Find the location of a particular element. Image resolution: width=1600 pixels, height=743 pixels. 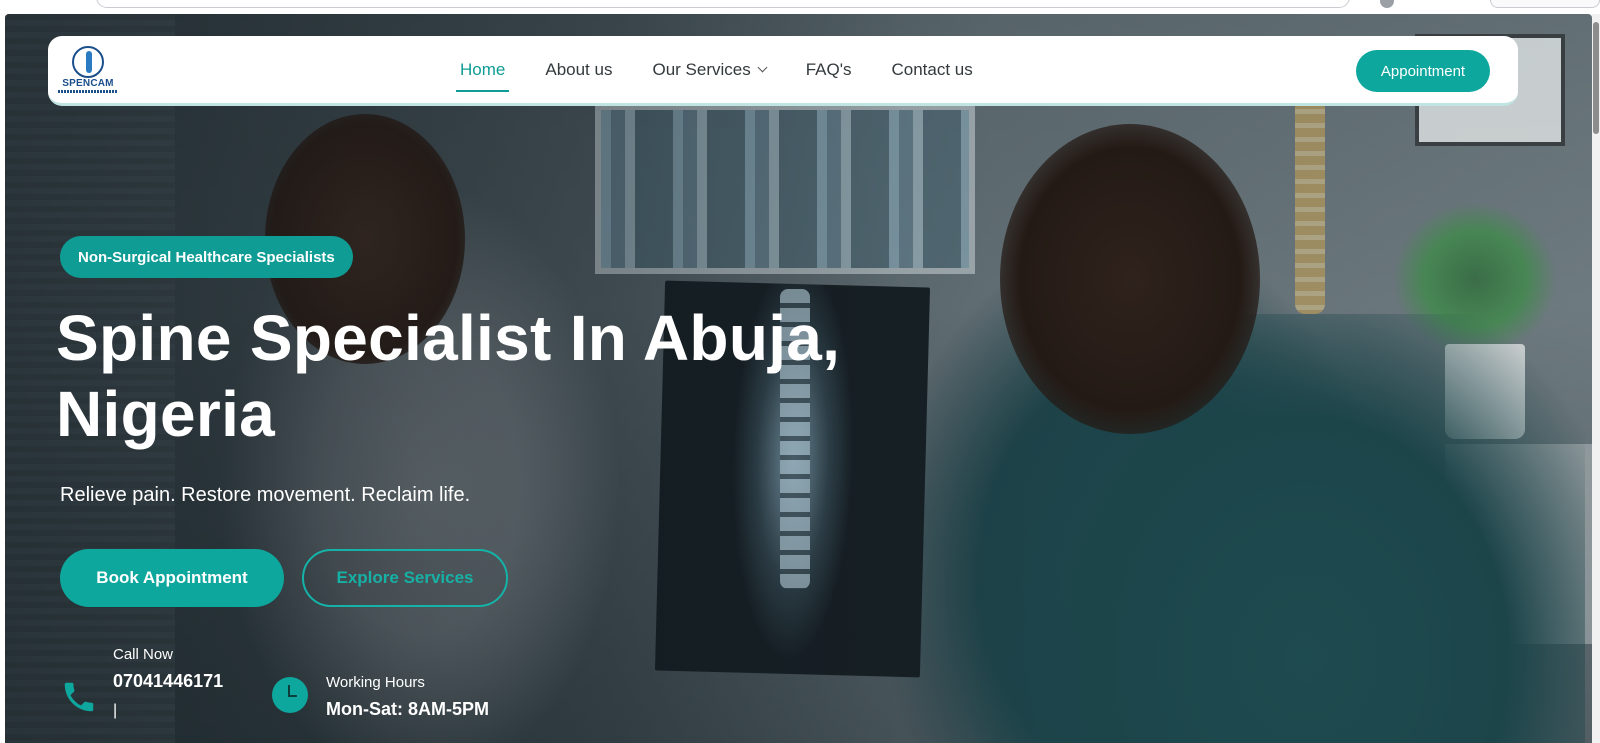

spencam-logo: SPENCAM is located at coordinates (88, 70).